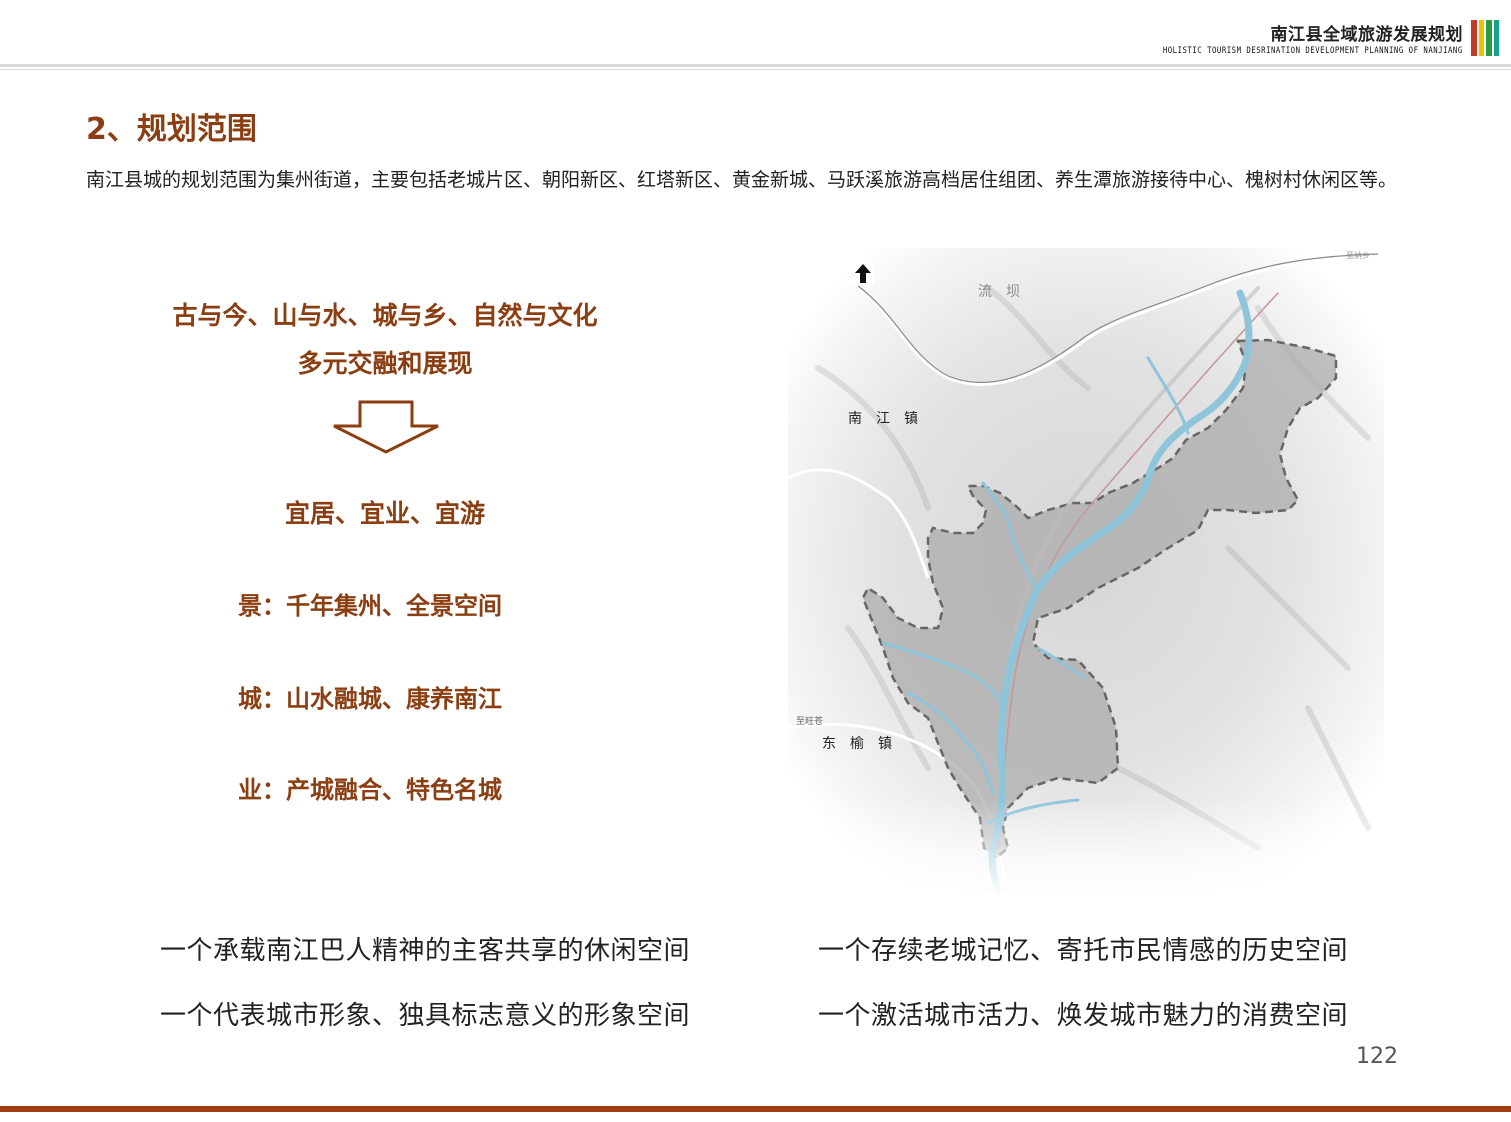 This screenshot has width=1511, height=1122. What do you see at coordinates (171, 129) in the screenshot?
I see `section-title: 2、规划范围` at bounding box center [171, 129].